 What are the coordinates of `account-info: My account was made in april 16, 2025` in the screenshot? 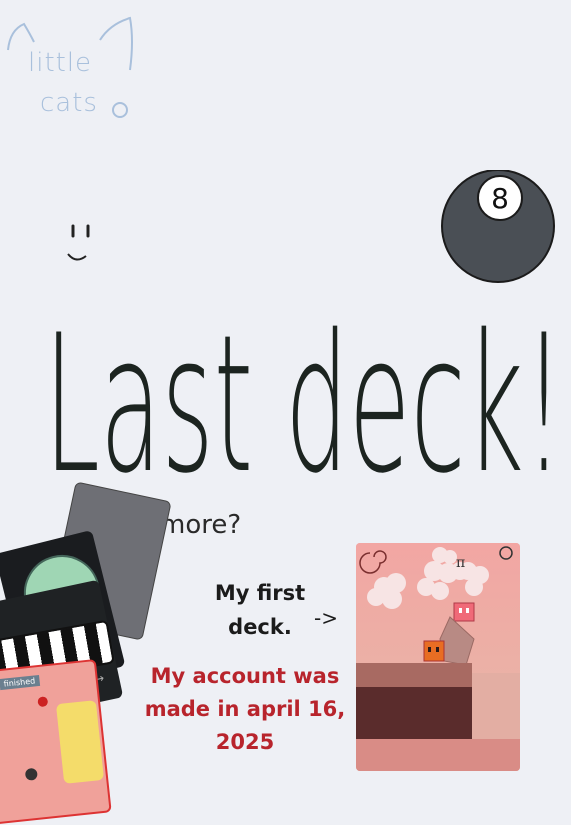 It's located at (245, 709).